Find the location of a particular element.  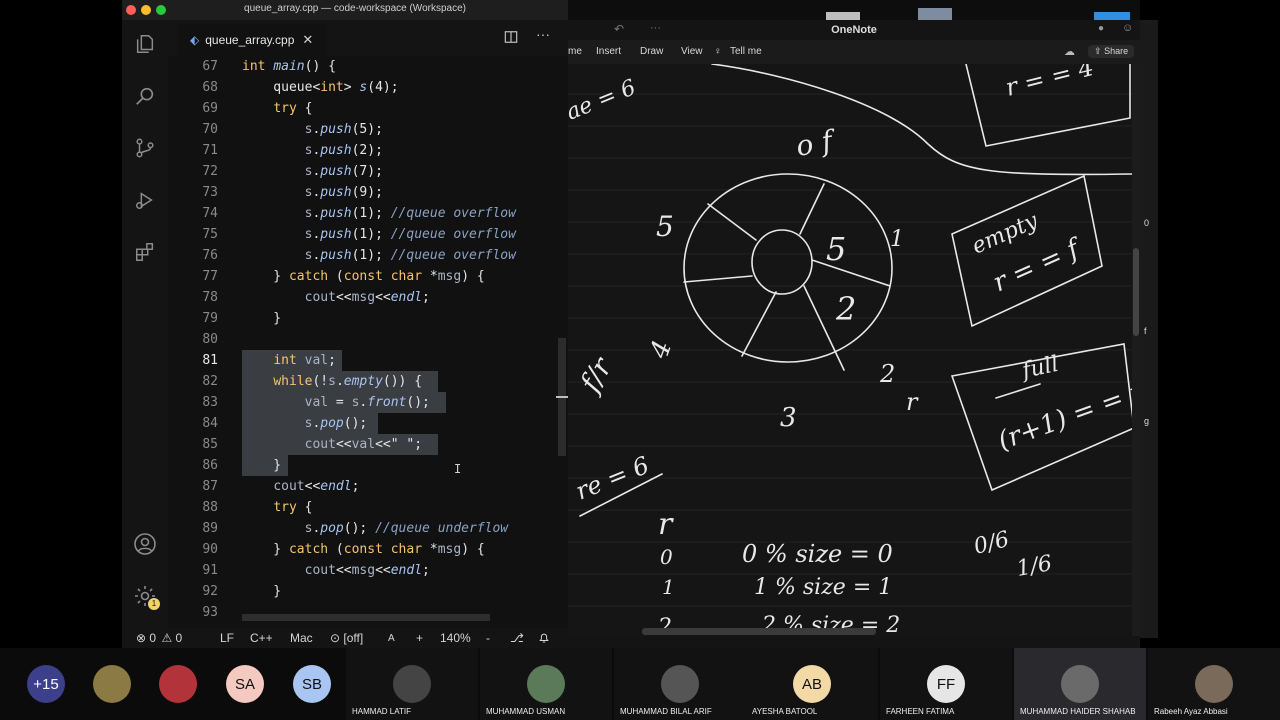

vertical-scrollbar is located at coordinates (1136, 350).